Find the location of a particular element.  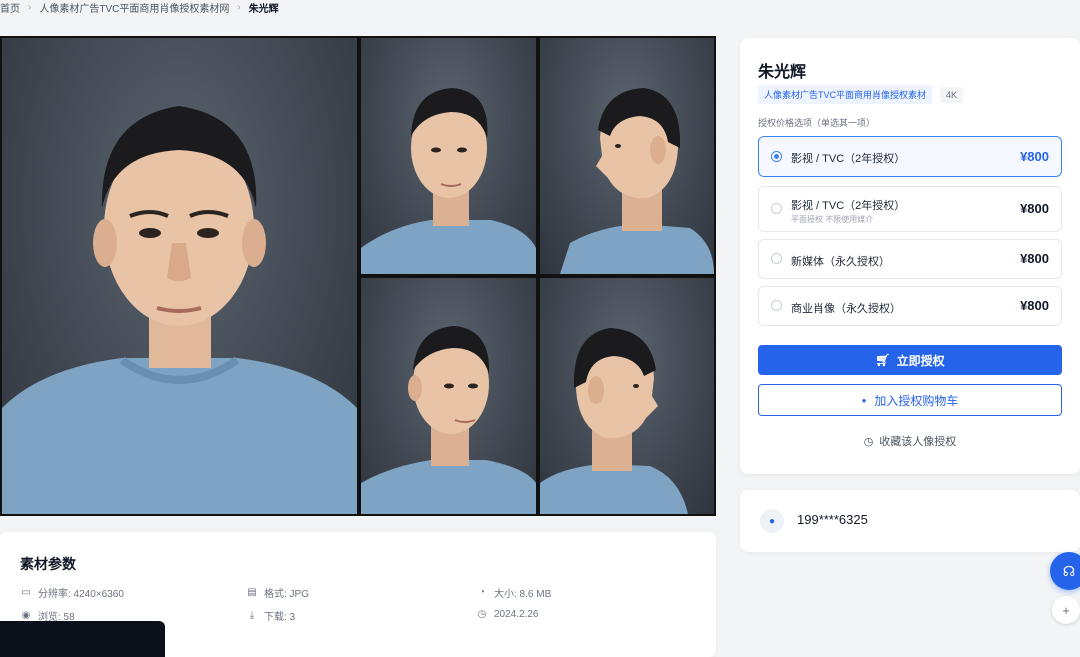

favorite-link: ◷ 收藏该人像授权 is located at coordinates (910, 441).